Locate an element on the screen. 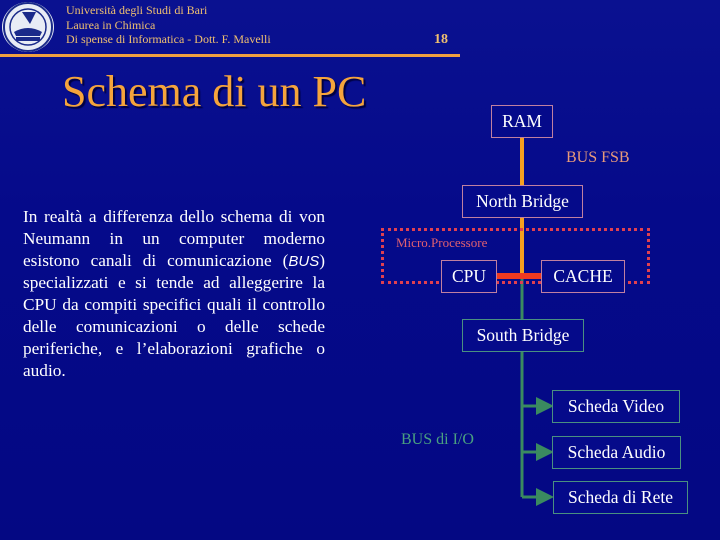 This screenshot has width=720, height=540. ram-node: RAM is located at coordinates (522, 121).